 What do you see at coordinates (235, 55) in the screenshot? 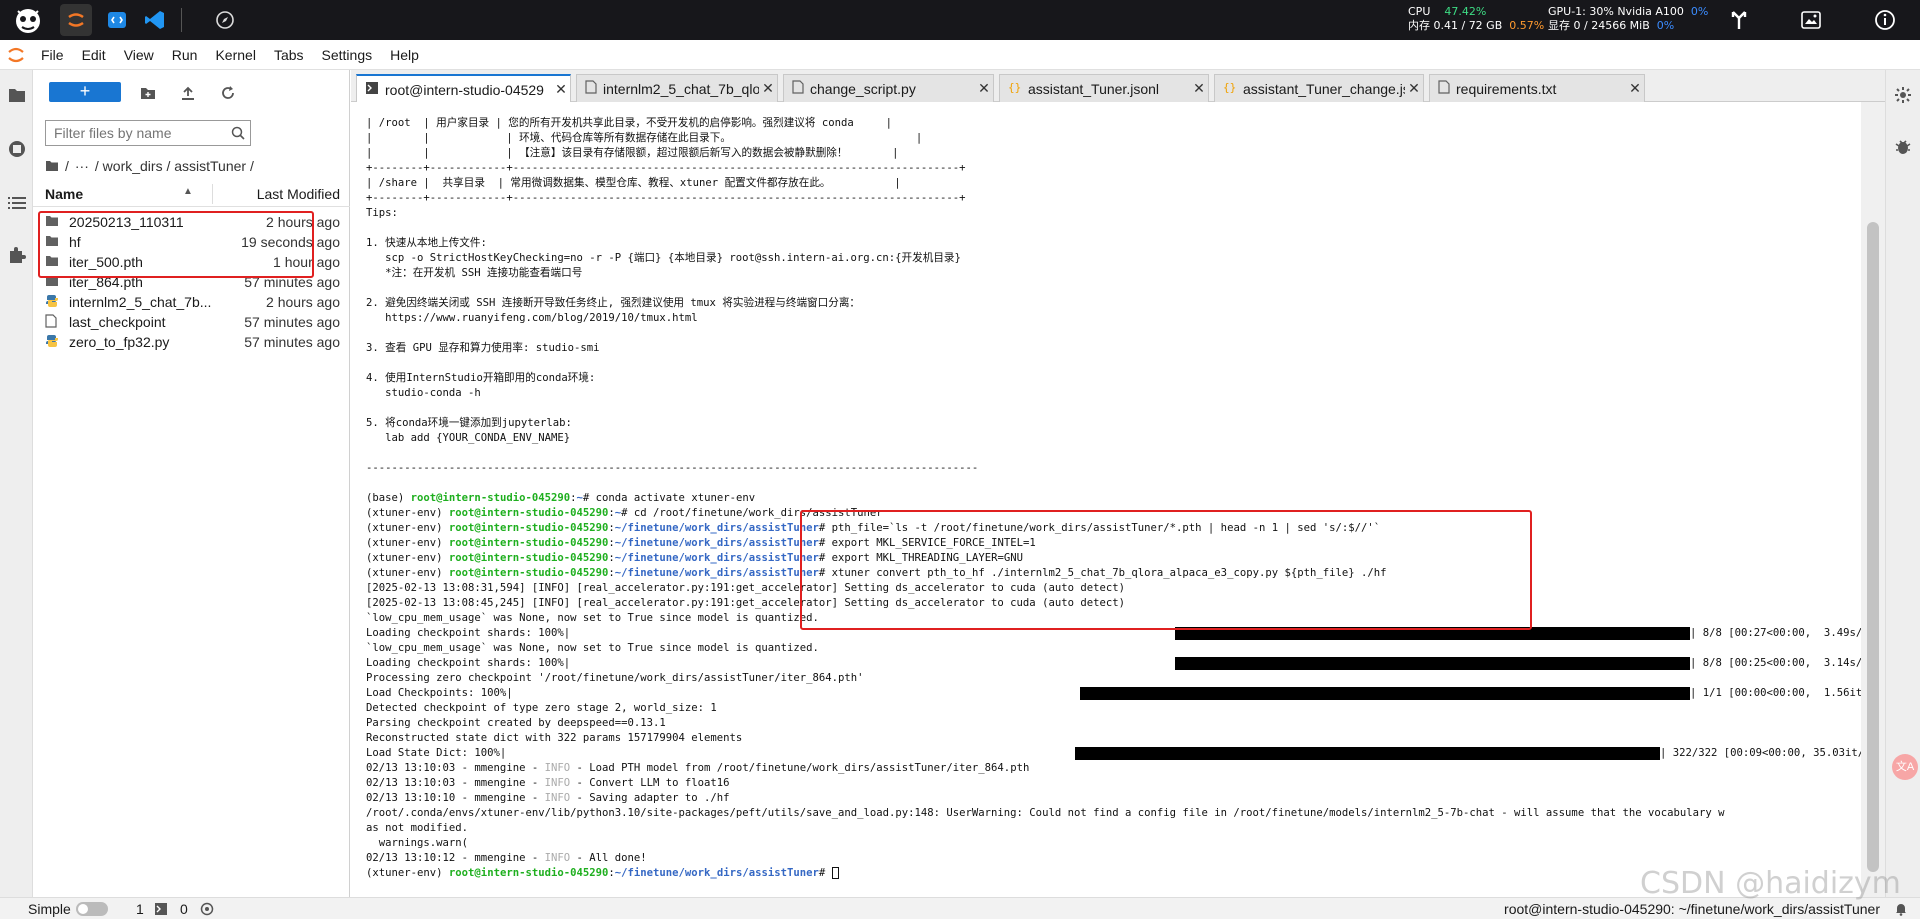
I see `menu-kernel: Kernel` at bounding box center [235, 55].